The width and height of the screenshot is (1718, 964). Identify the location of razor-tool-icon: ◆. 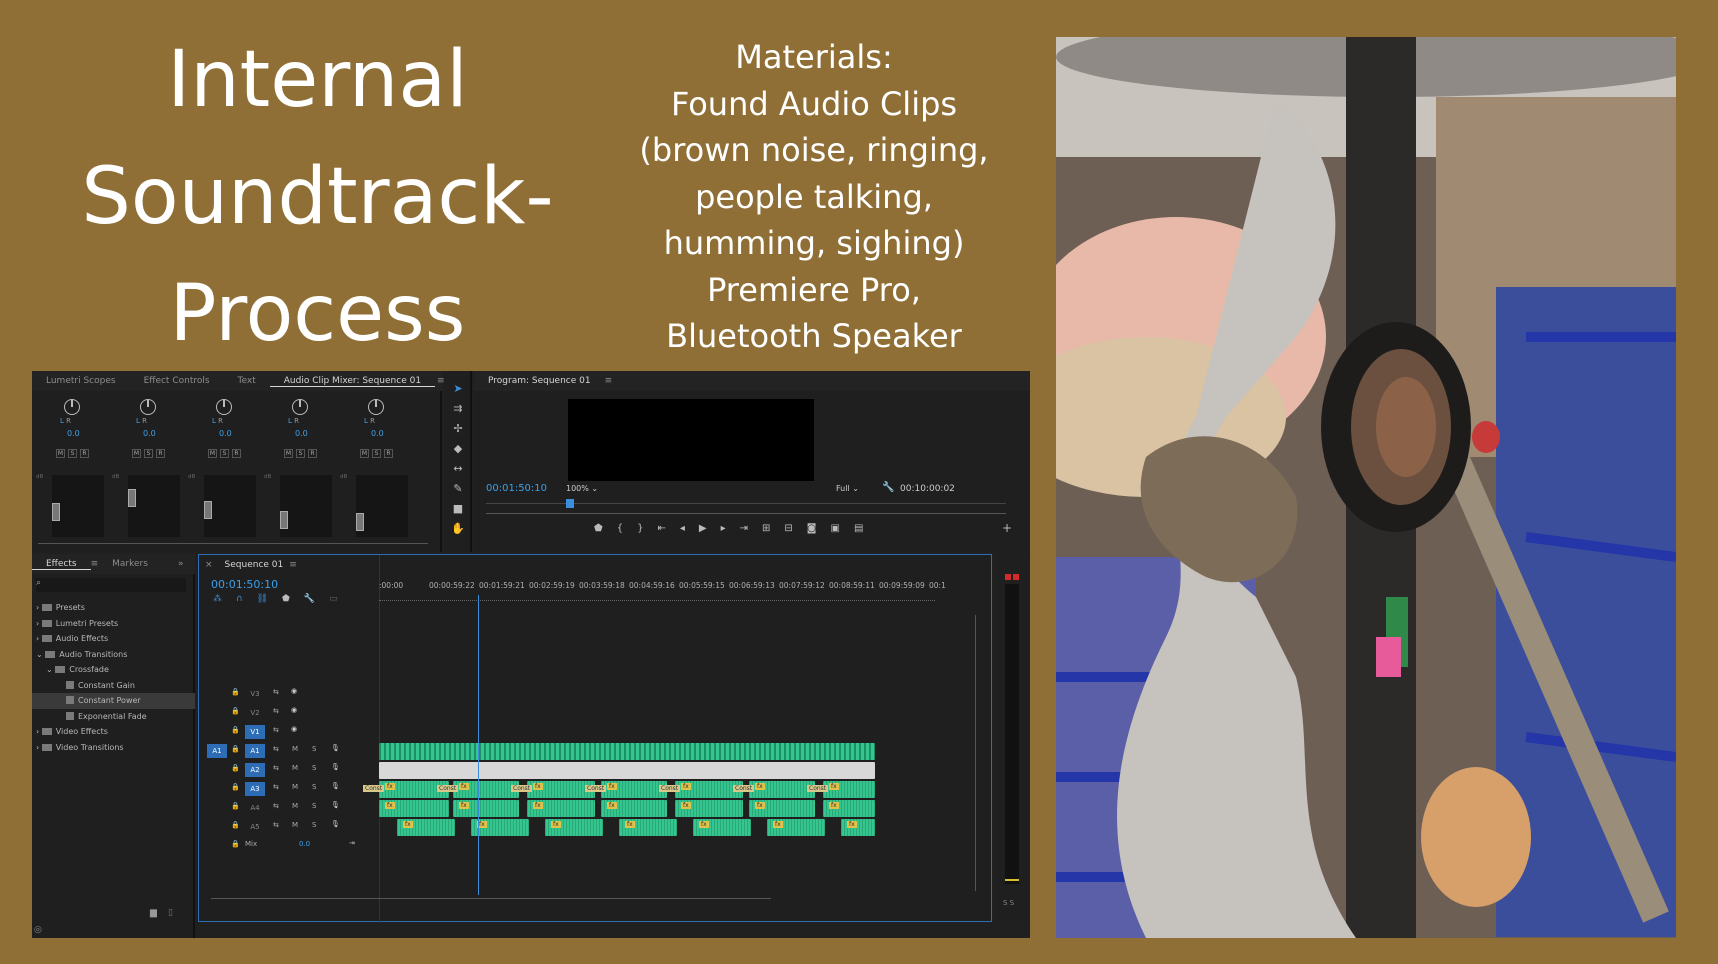
(458, 449).